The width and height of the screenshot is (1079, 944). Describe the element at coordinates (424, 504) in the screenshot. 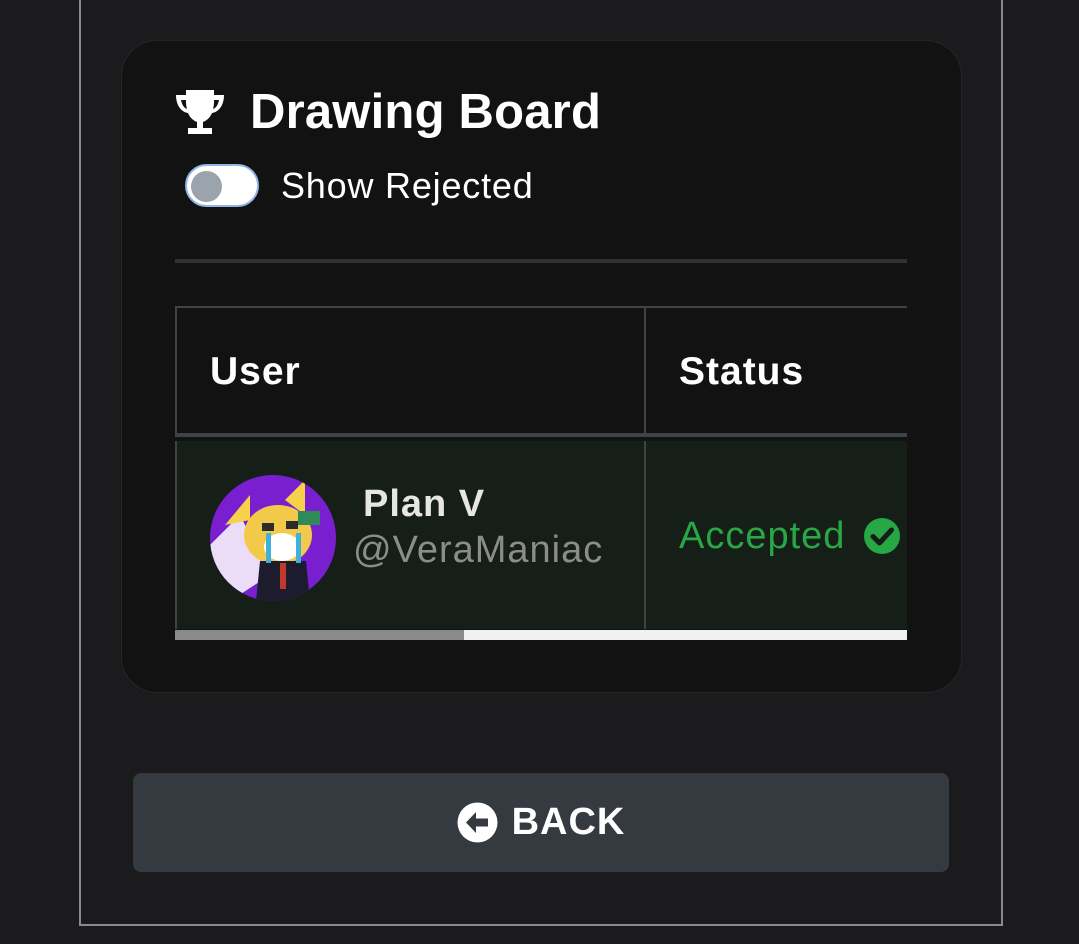

I see `user-display-name: Plan V` at that location.